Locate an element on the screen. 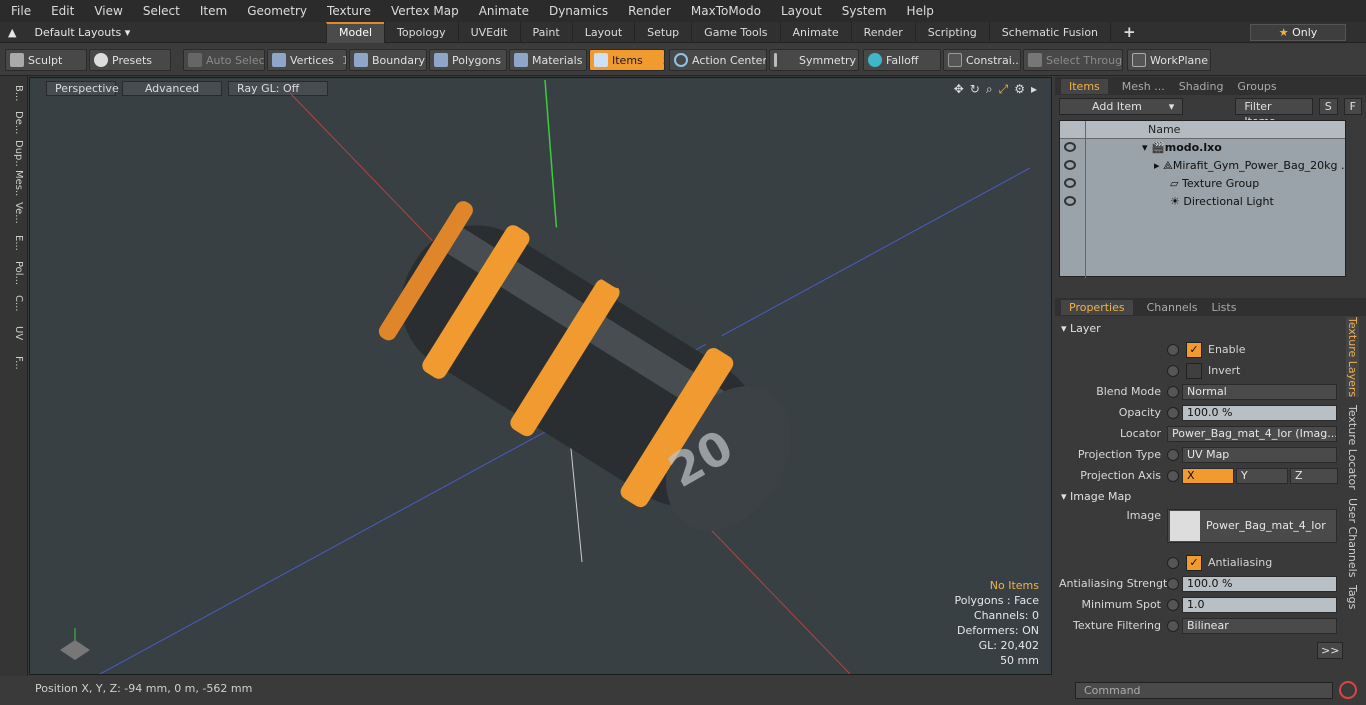 The width and height of the screenshot is (1366, 705). symmetry-button: Symmetry is located at coordinates (814, 60).